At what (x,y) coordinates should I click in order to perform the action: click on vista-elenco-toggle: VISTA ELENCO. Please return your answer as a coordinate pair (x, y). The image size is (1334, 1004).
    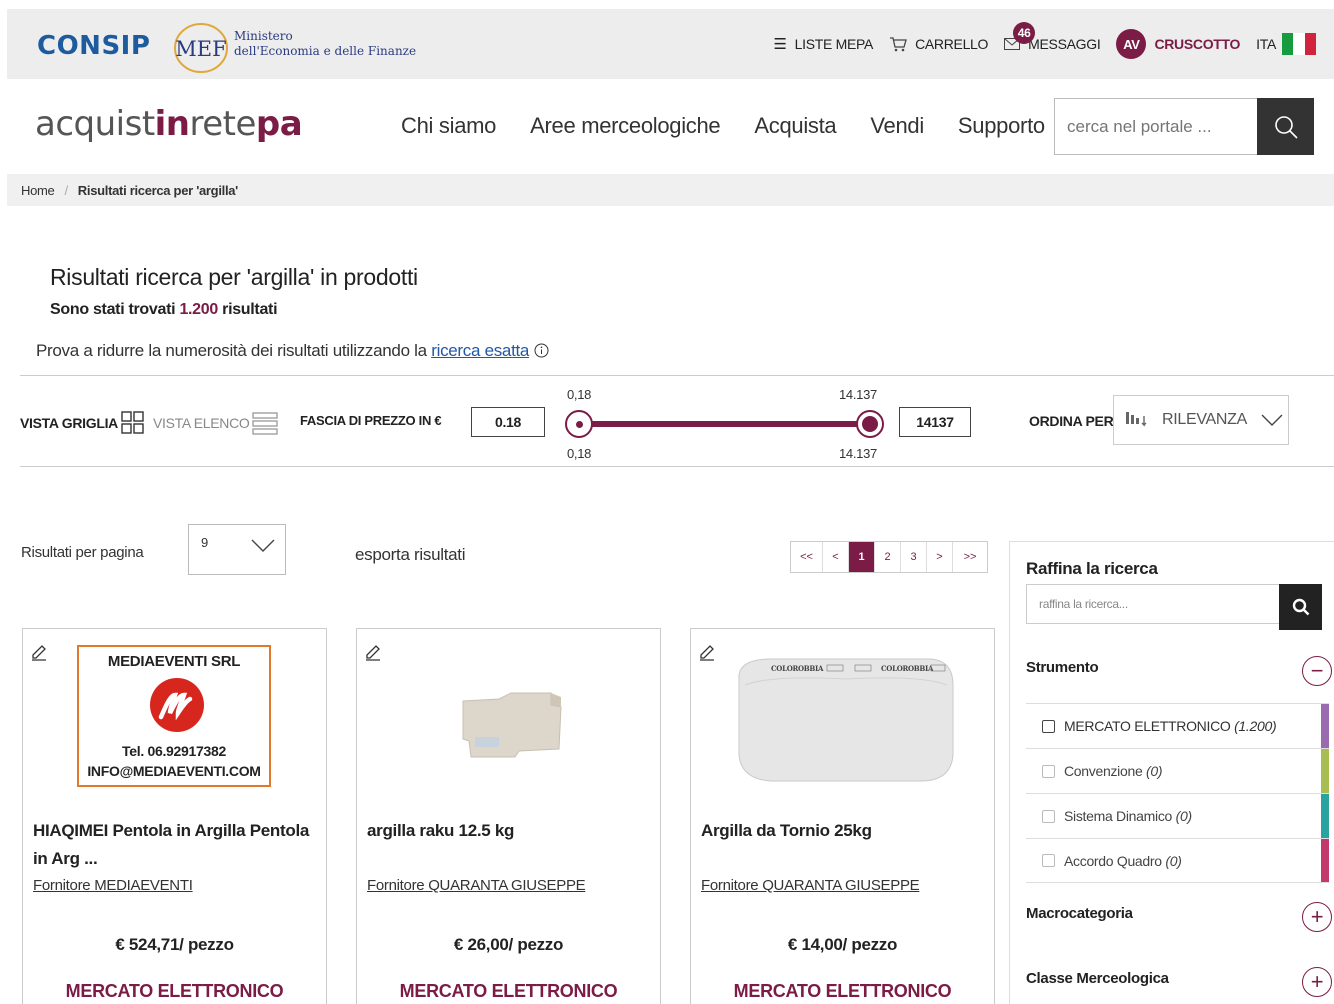
    Looking at the image, I should click on (215, 423).